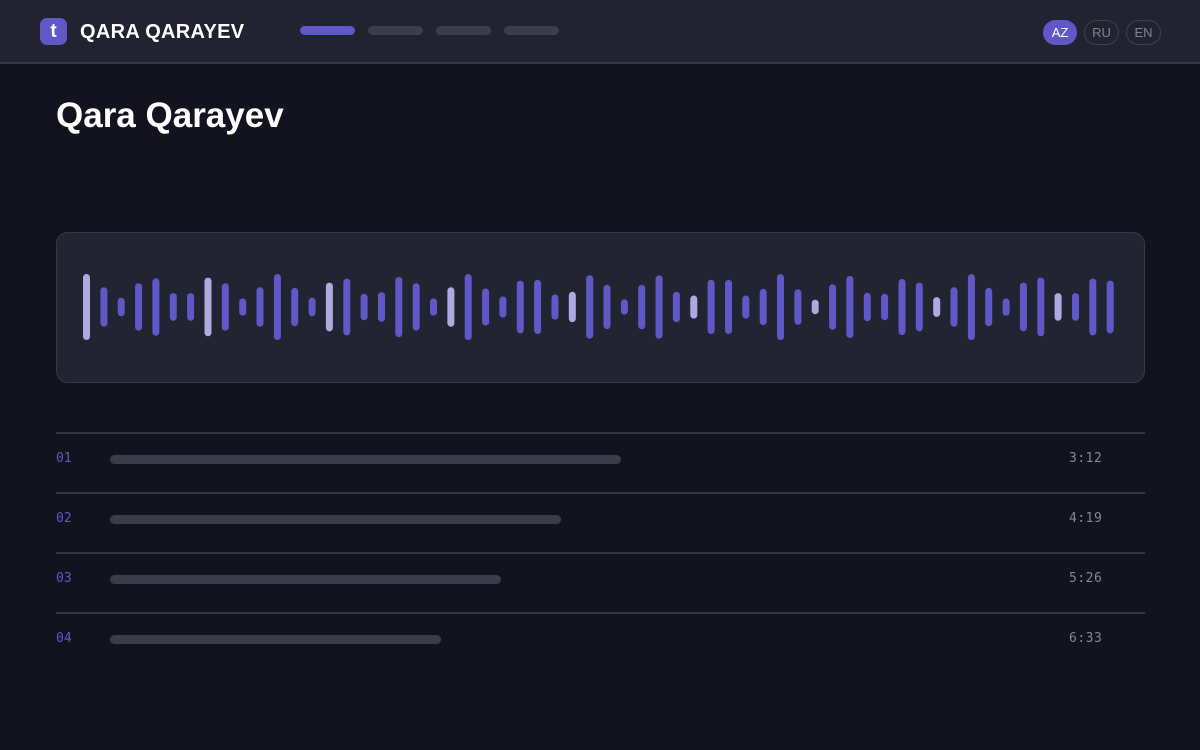  I want to click on track-number: 02, so click(64, 518).